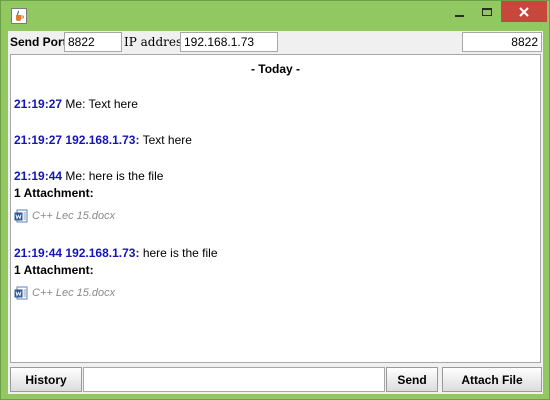 Image resolution: width=550 pixels, height=400 pixels. I want to click on minimize-icon, so click(459, 15).